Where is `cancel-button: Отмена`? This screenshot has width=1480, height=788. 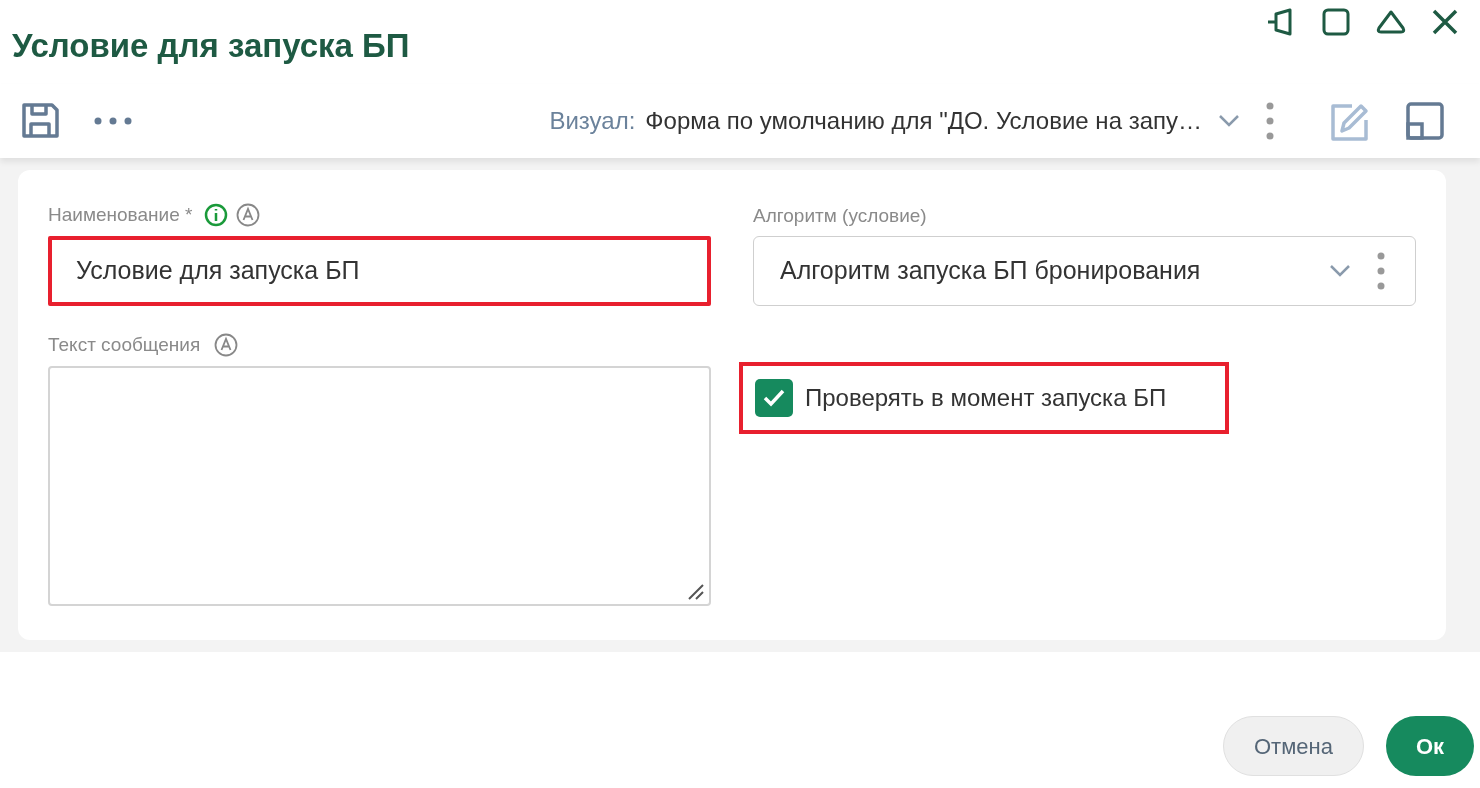
cancel-button: Отмена is located at coordinates (1293, 746).